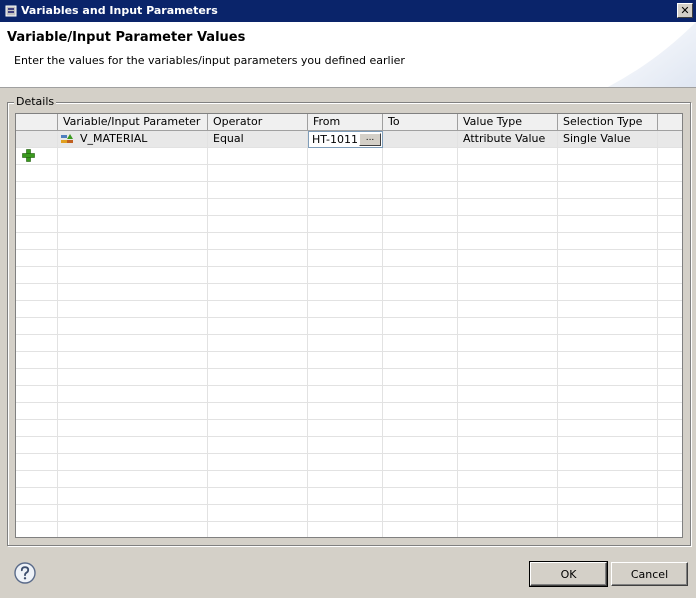  I want to click on operator-cell: Equal, so click(258, 139).